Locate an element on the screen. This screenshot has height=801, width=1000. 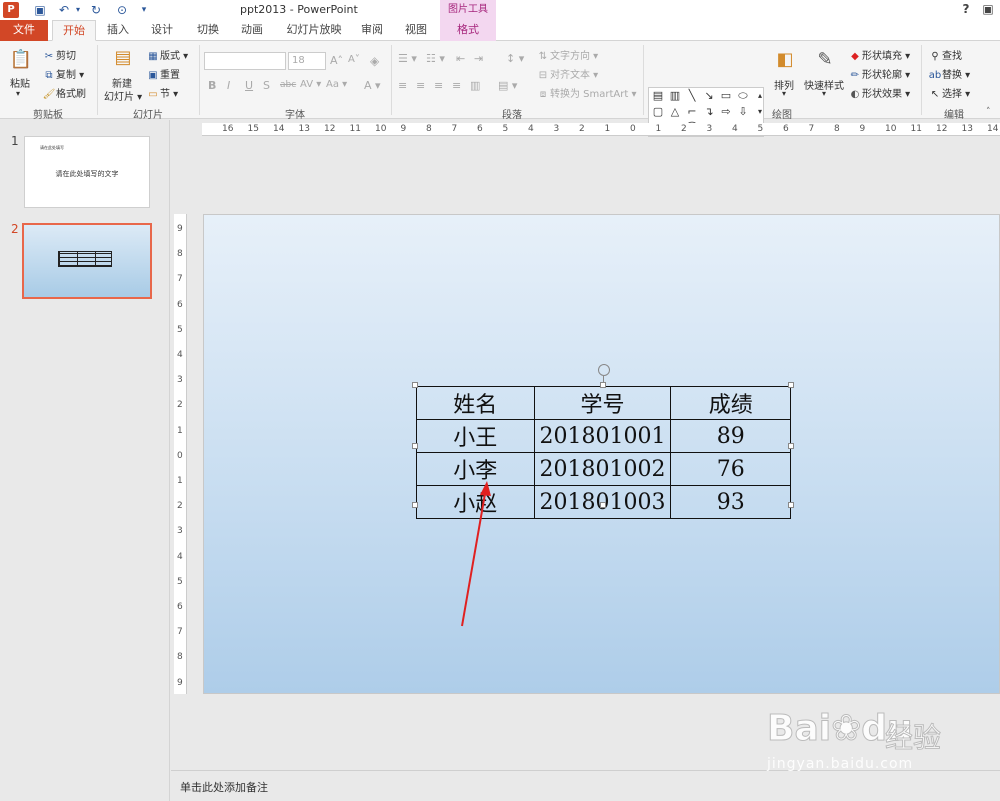
watermark-brand-part1: Bai is located at coordinates (799, 729).